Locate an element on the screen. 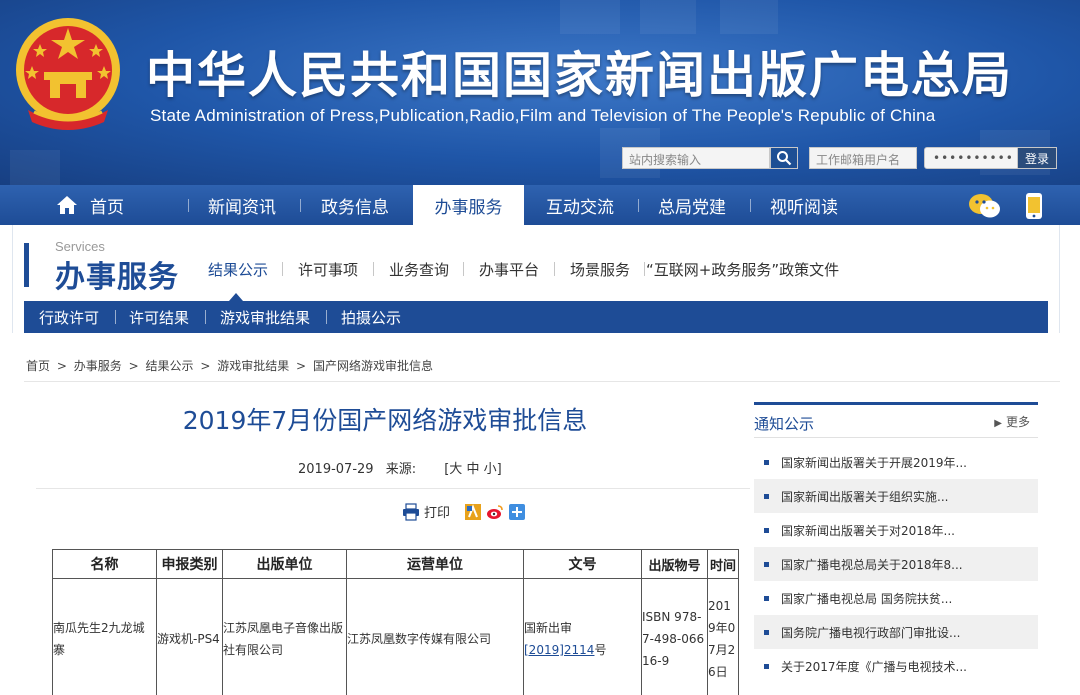 The height and width of the screenshot is (695, 1080). article-tools: 打印 is located at coordinates (466, 511).